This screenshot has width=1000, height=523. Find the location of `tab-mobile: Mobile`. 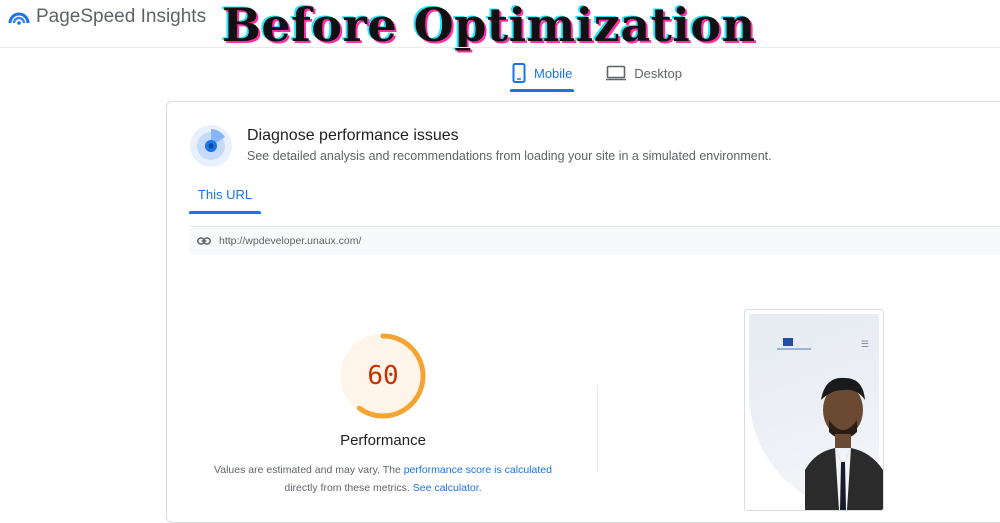

tab-mobile: Mobile is located at coordinates (542, 74).